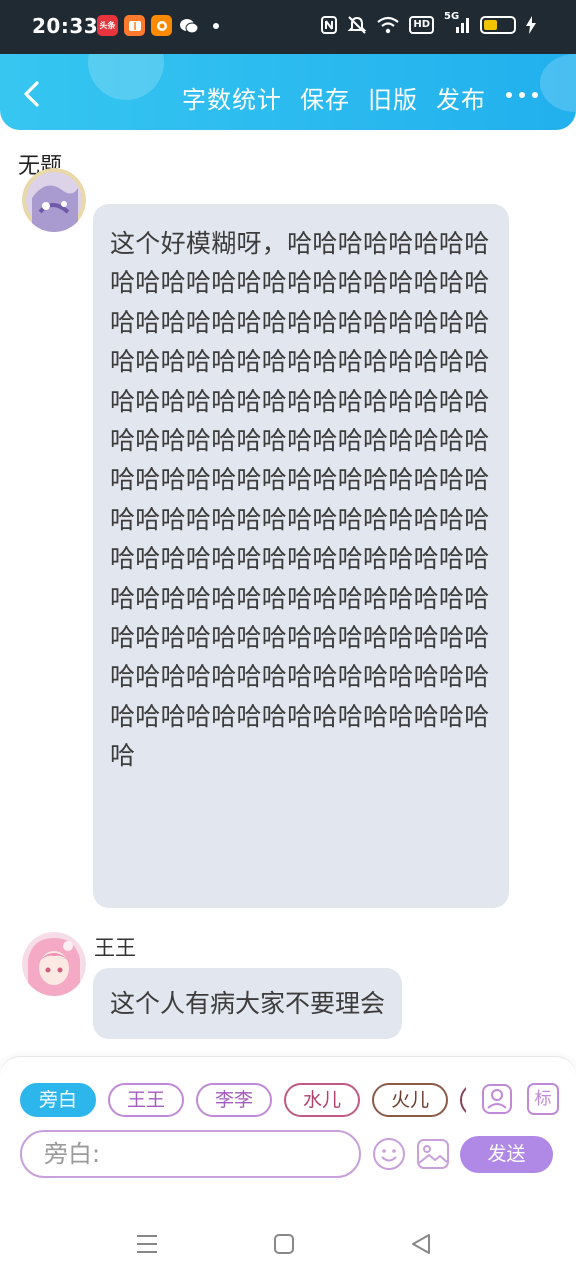 The image size is (576, 1280). I want to click on recent-apps-button, so click(147, 1244).